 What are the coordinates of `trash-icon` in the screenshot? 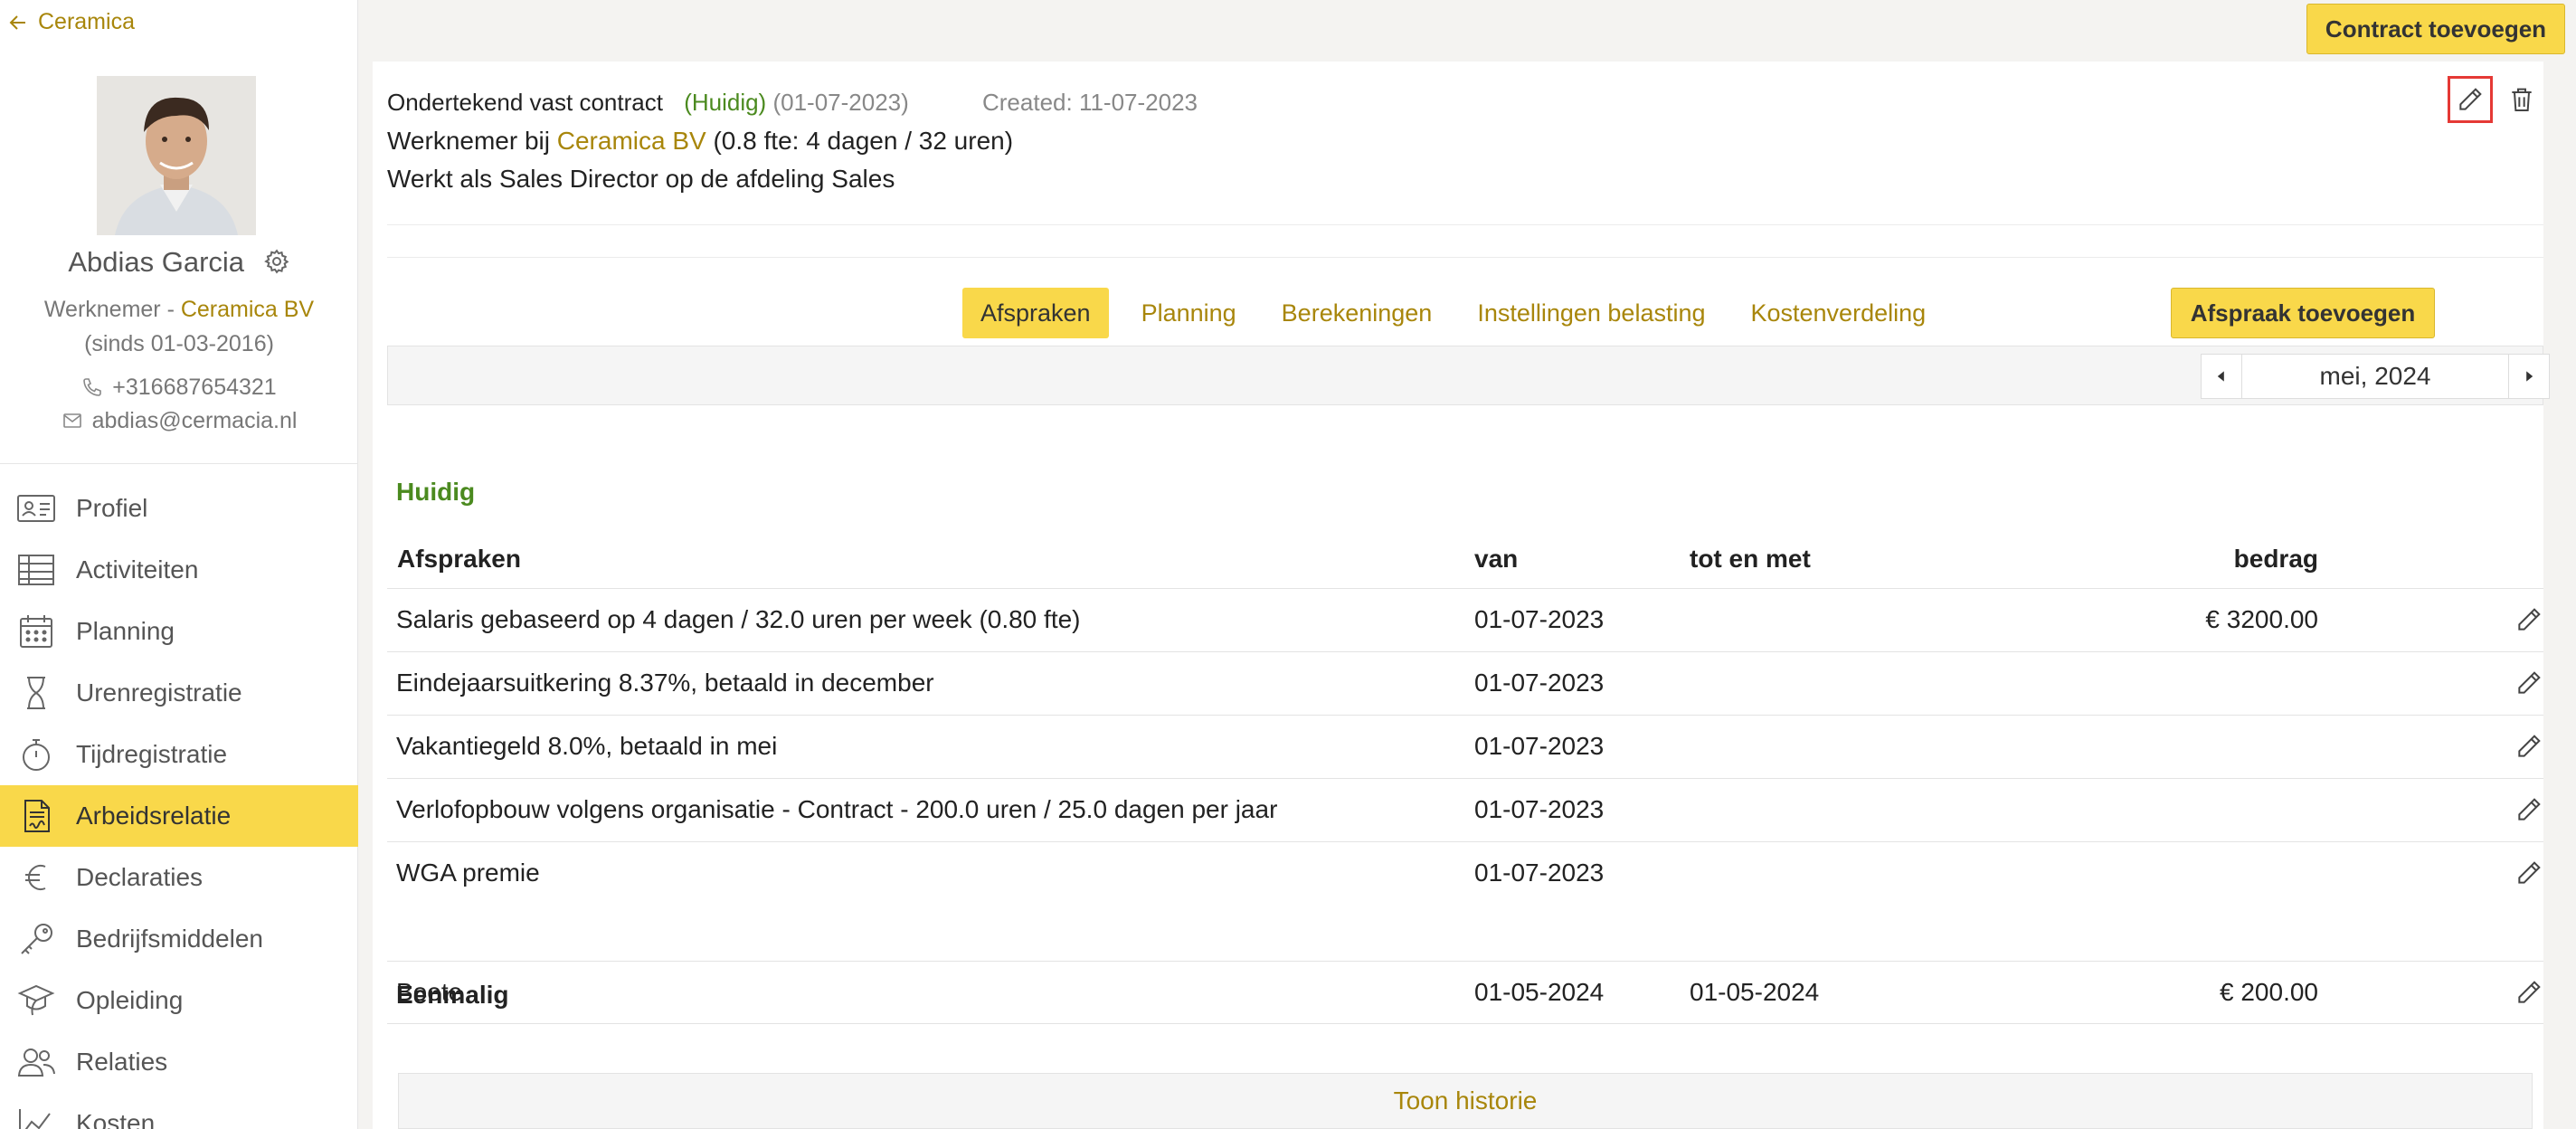 It's located at (2522, 99).